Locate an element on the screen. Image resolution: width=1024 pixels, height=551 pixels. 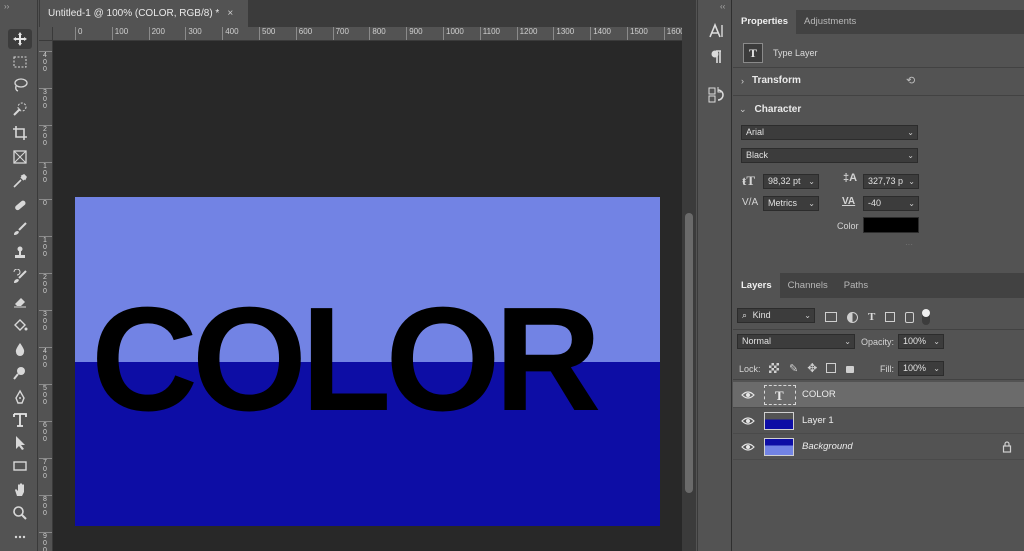
layer-row-layer-1: Layer 1 is located at coordinates (878, 421).